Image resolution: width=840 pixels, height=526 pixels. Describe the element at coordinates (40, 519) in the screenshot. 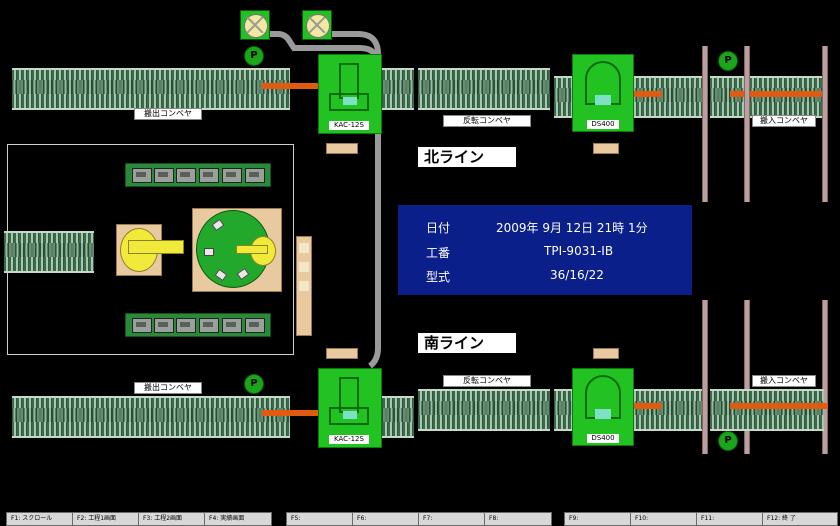

I see `fkey-f1: F1: スクロール` at that location.